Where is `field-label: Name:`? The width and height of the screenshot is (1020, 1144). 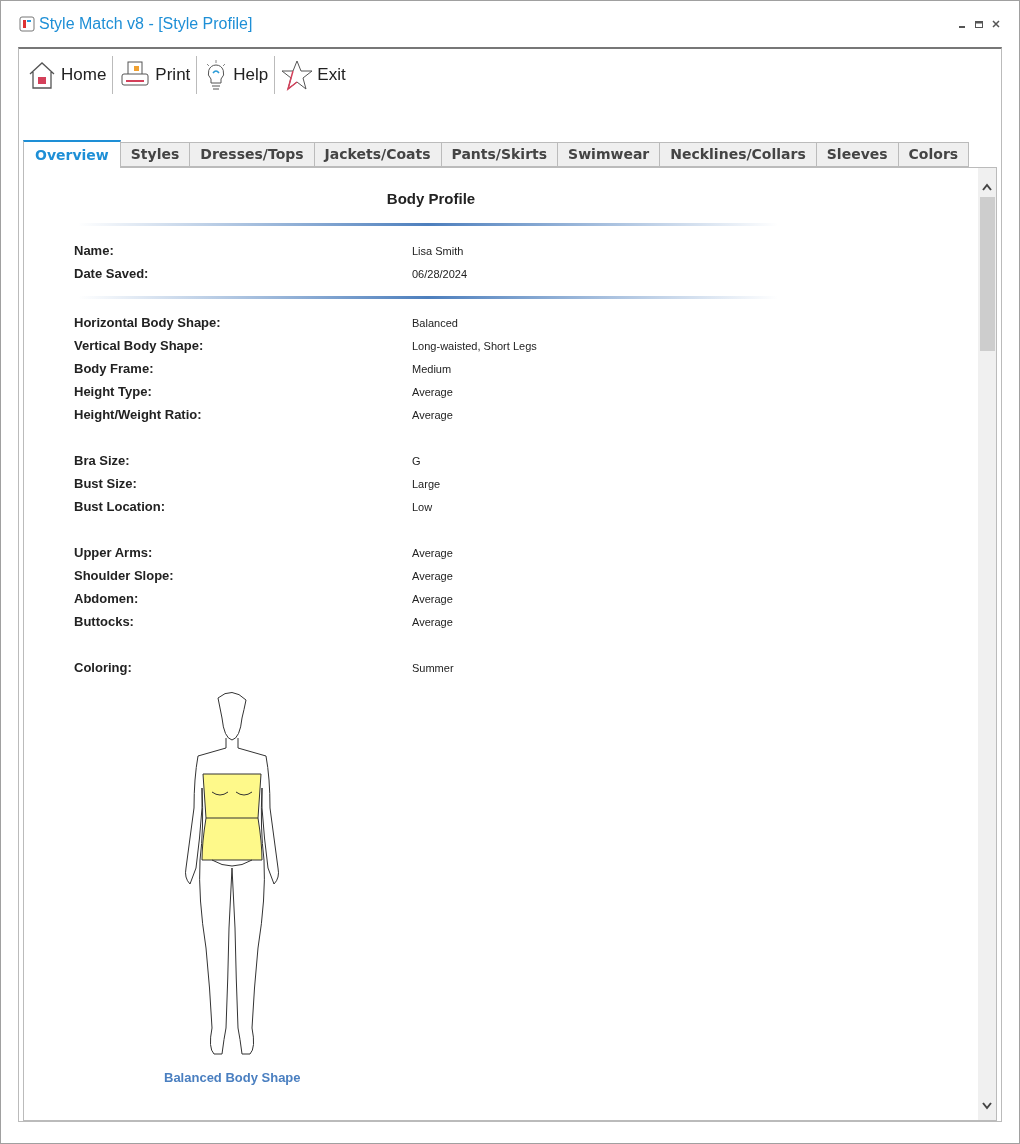
field-label: Name: is located at coordinates (94, 251).